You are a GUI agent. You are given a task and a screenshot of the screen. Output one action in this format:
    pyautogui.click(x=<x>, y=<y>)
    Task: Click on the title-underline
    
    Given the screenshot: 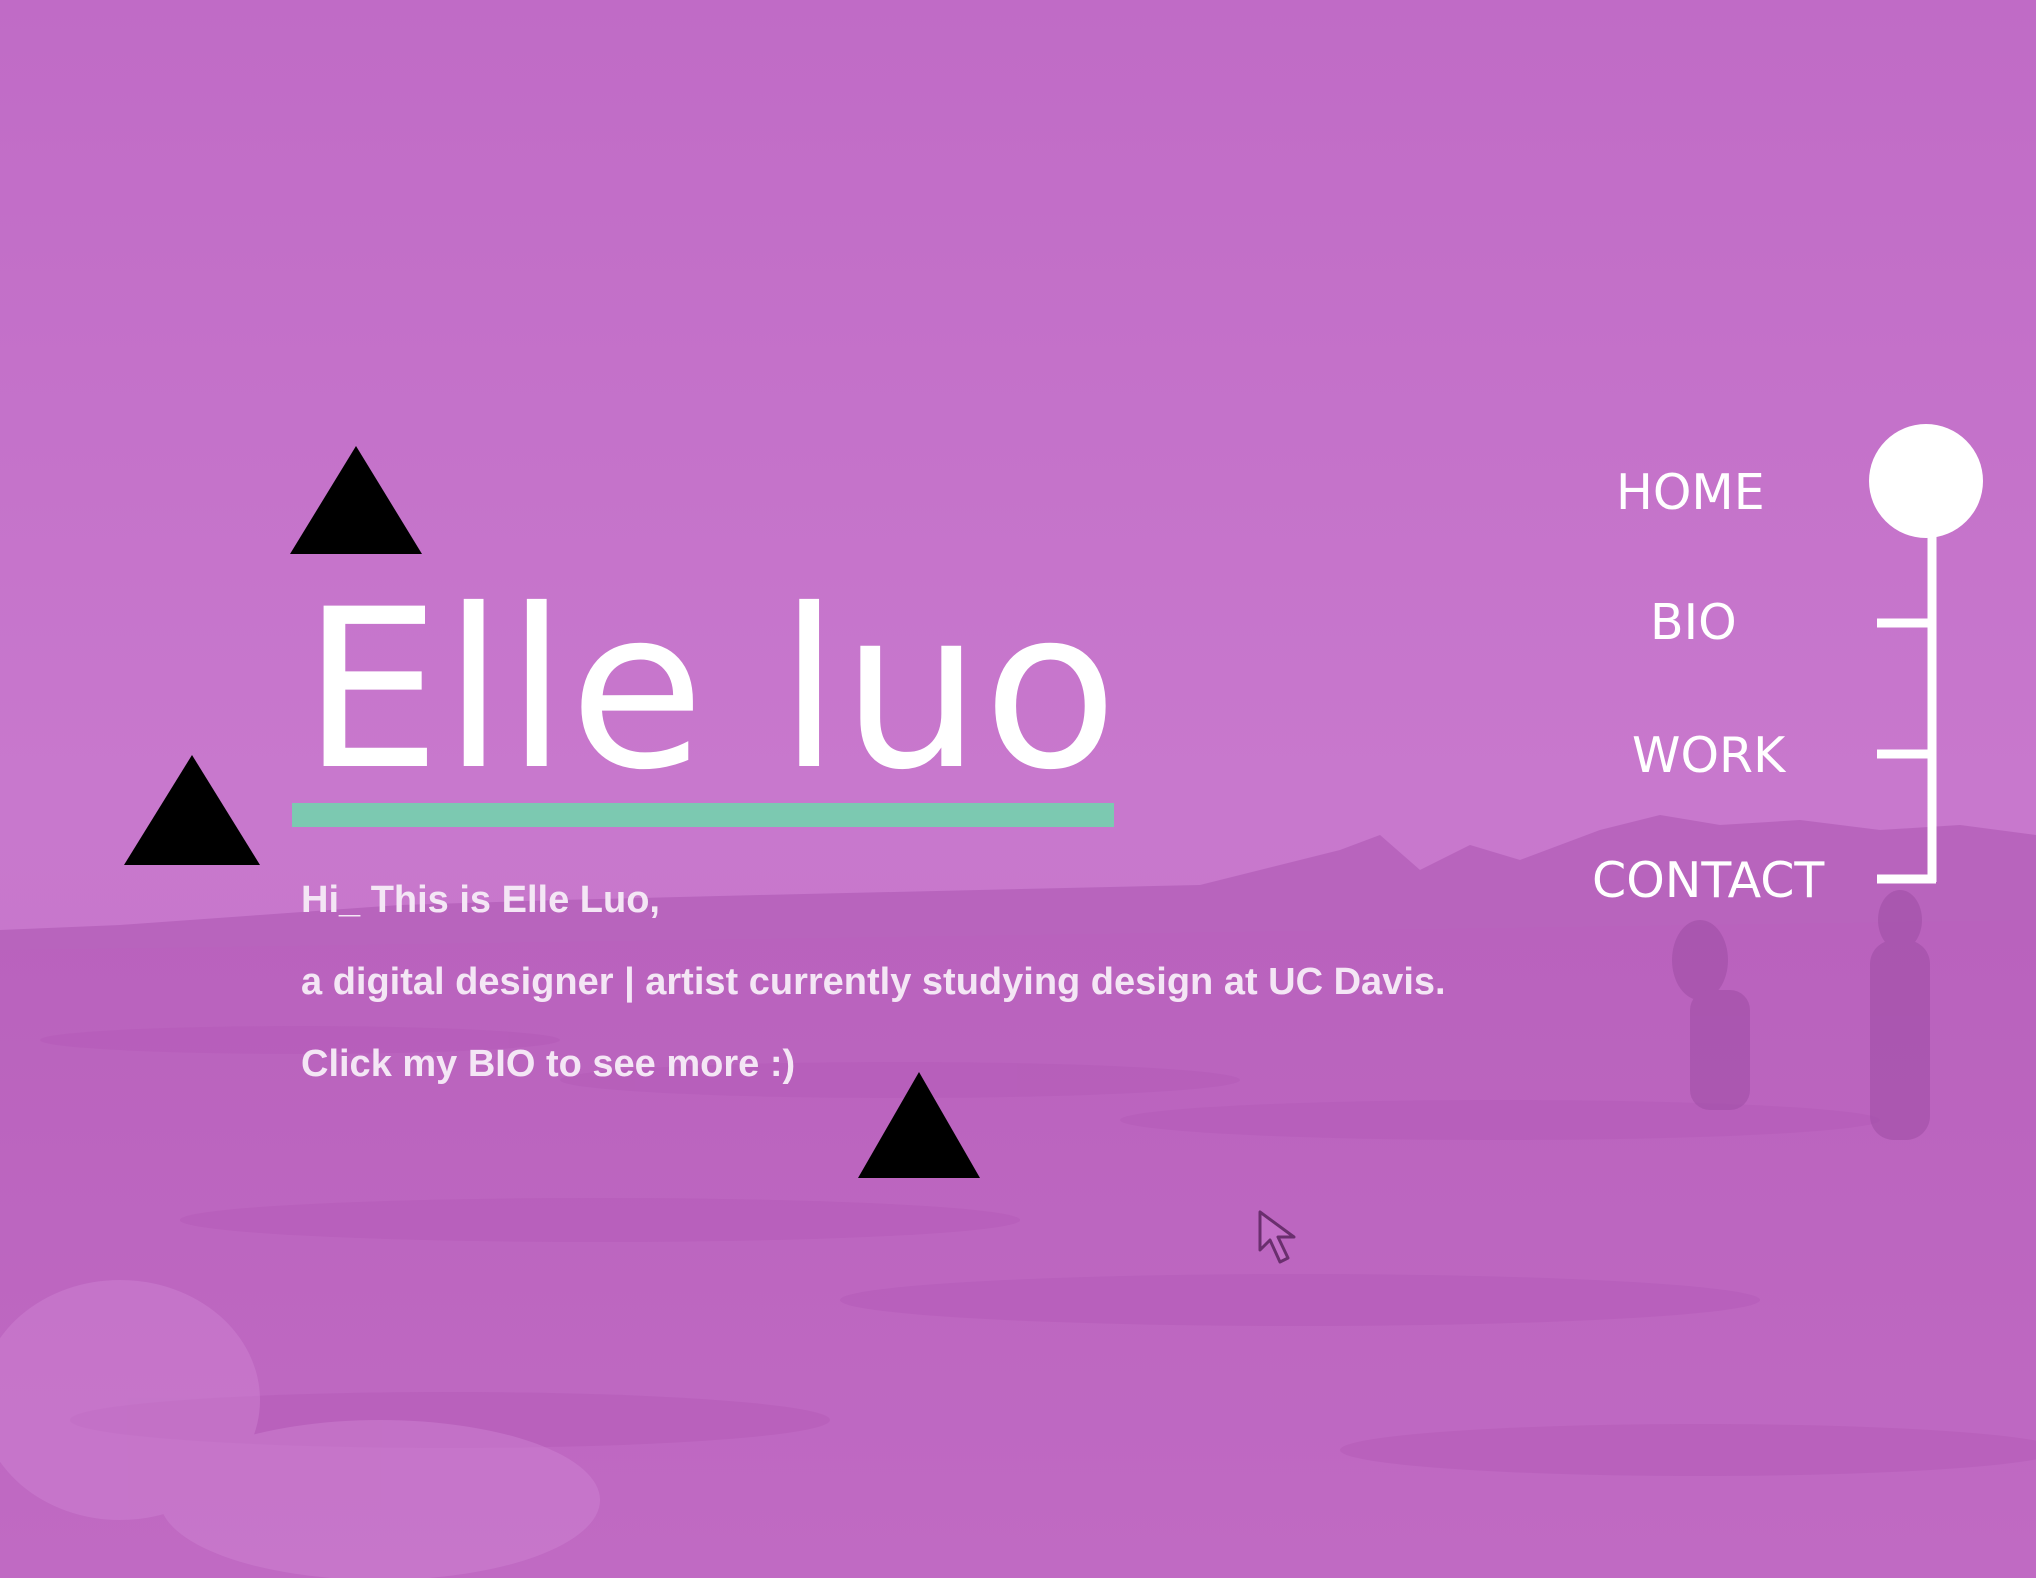 What is the action you would take?
    pyautogui.click(x=703, y=815)
    